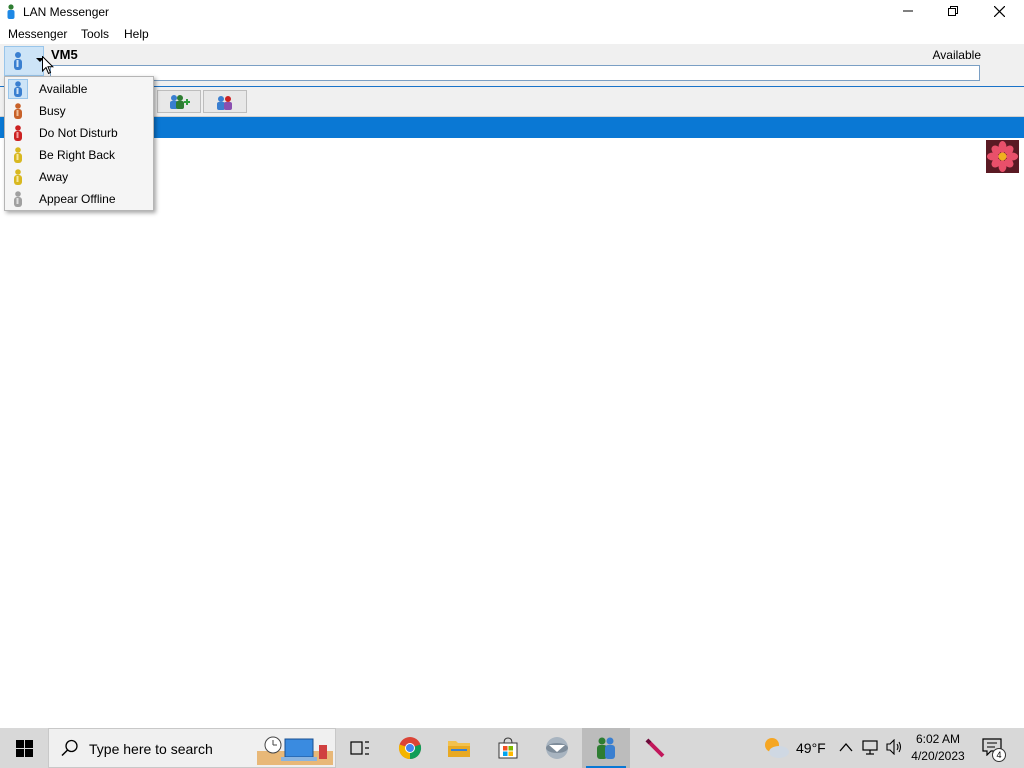 The height and width of the screenshot is (768, 1024). I want to click on network-icon, so click(871, 747).